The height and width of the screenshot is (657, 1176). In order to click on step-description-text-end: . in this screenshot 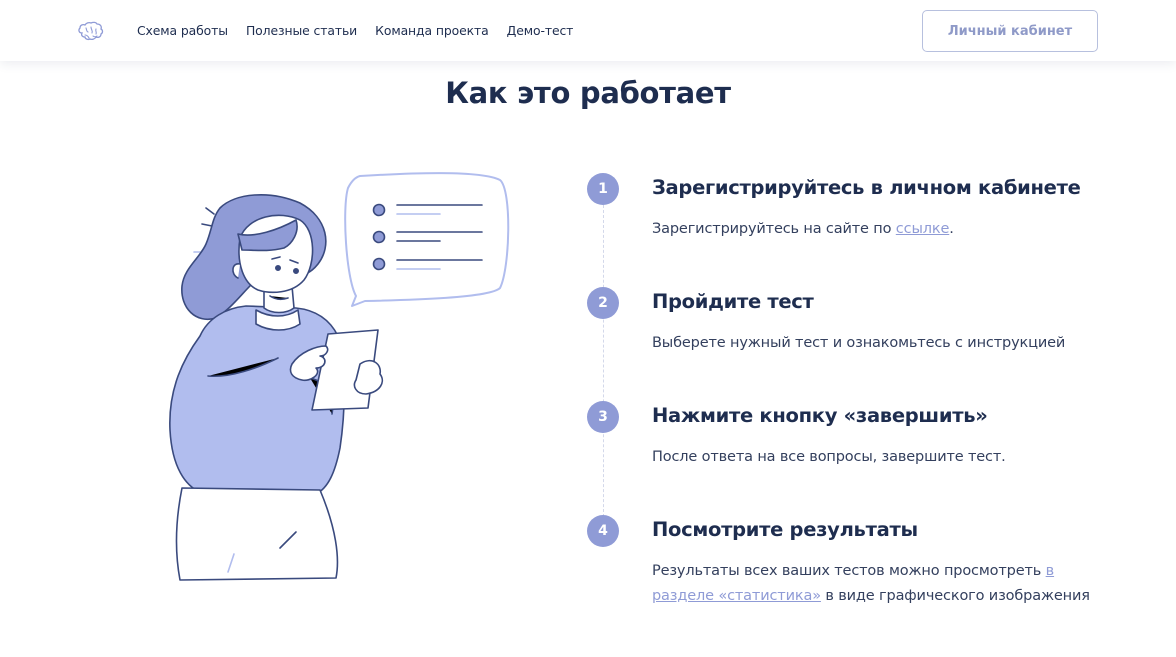, I will do `click(951, 229)`.